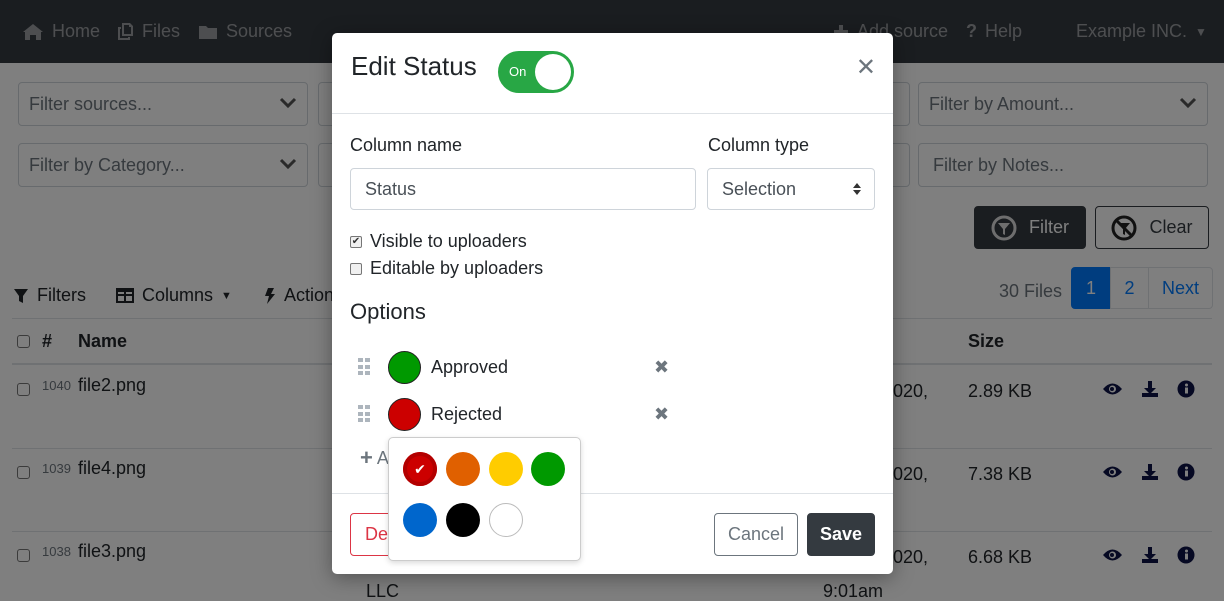 This screenshot has width=1224, height=601. What do you see at coordinates (857, 189) in the screenshot?
I see `select-arrows-icon` at bounding box center [857, 189].